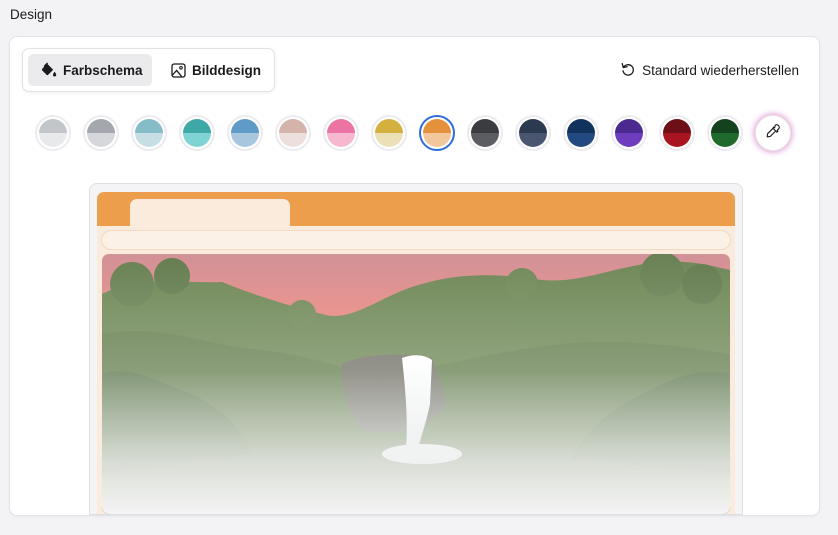  I want to click on color-swatch-slate, so click(533, 133).